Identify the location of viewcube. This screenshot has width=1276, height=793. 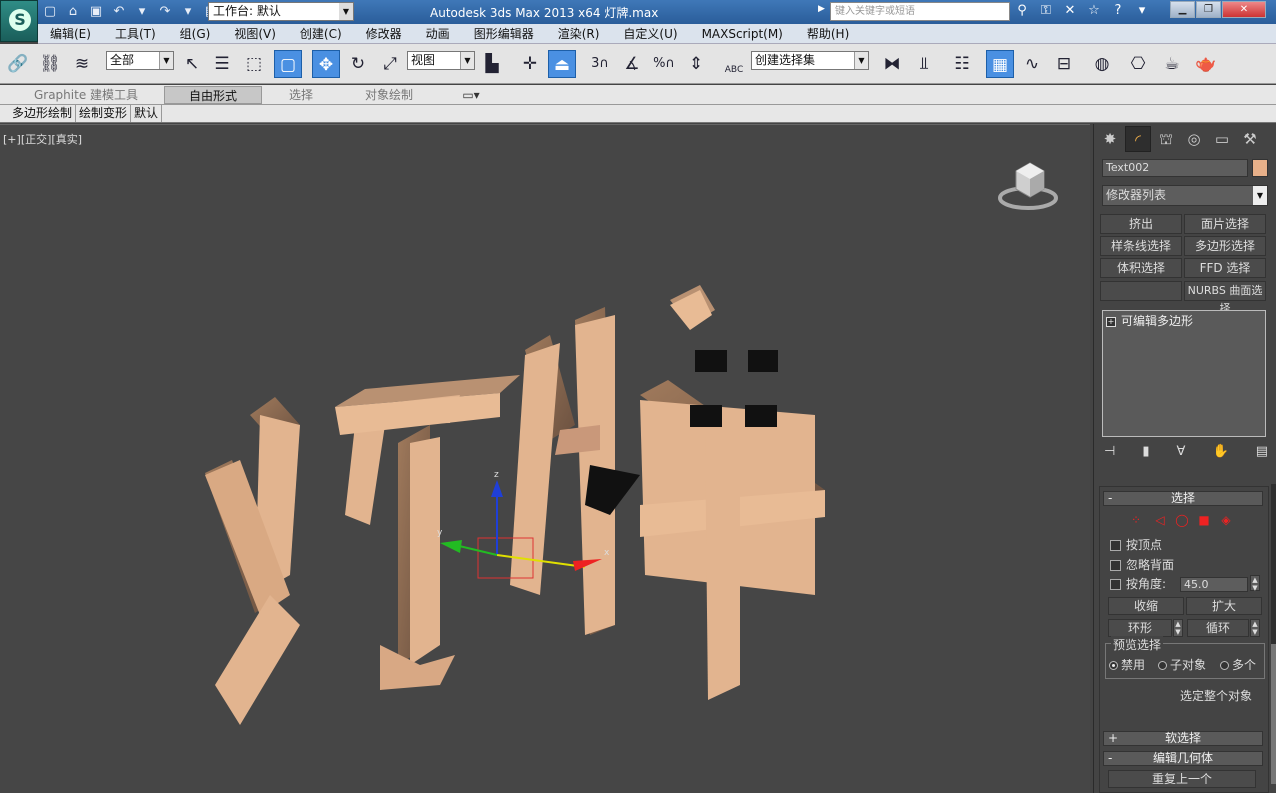
(1028, 186).